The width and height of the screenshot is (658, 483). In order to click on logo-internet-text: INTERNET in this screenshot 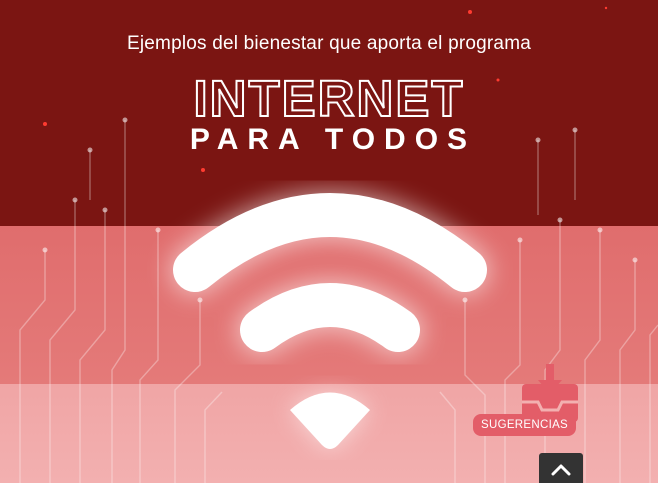, I will do `click(329, 97)`.